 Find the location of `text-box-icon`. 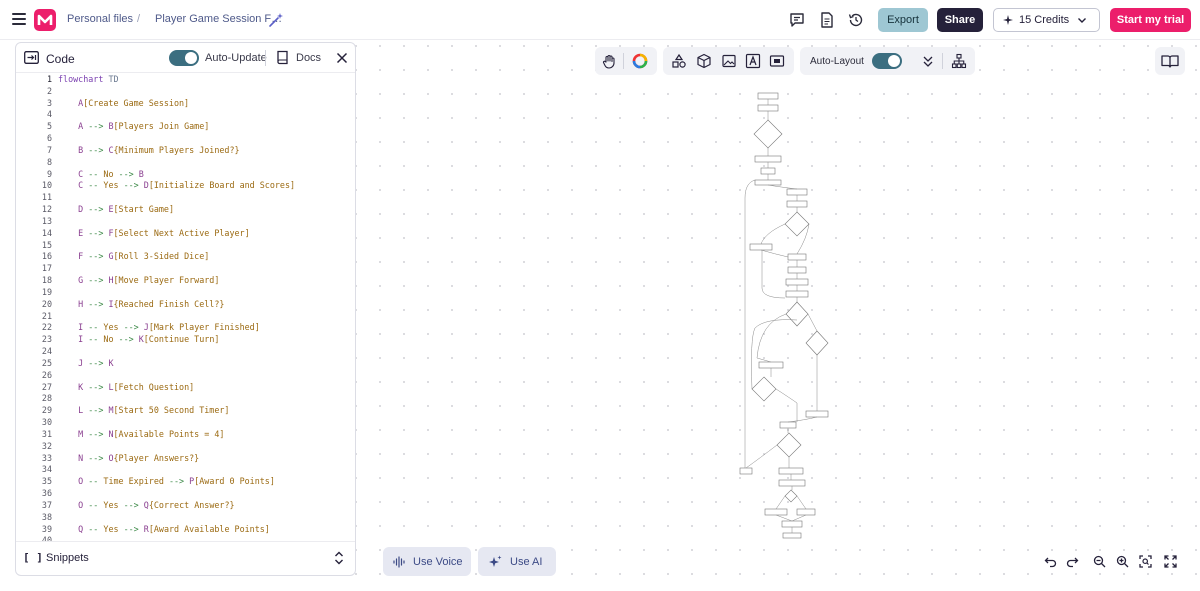

text-box-icon is located at coordinates (753, 61).